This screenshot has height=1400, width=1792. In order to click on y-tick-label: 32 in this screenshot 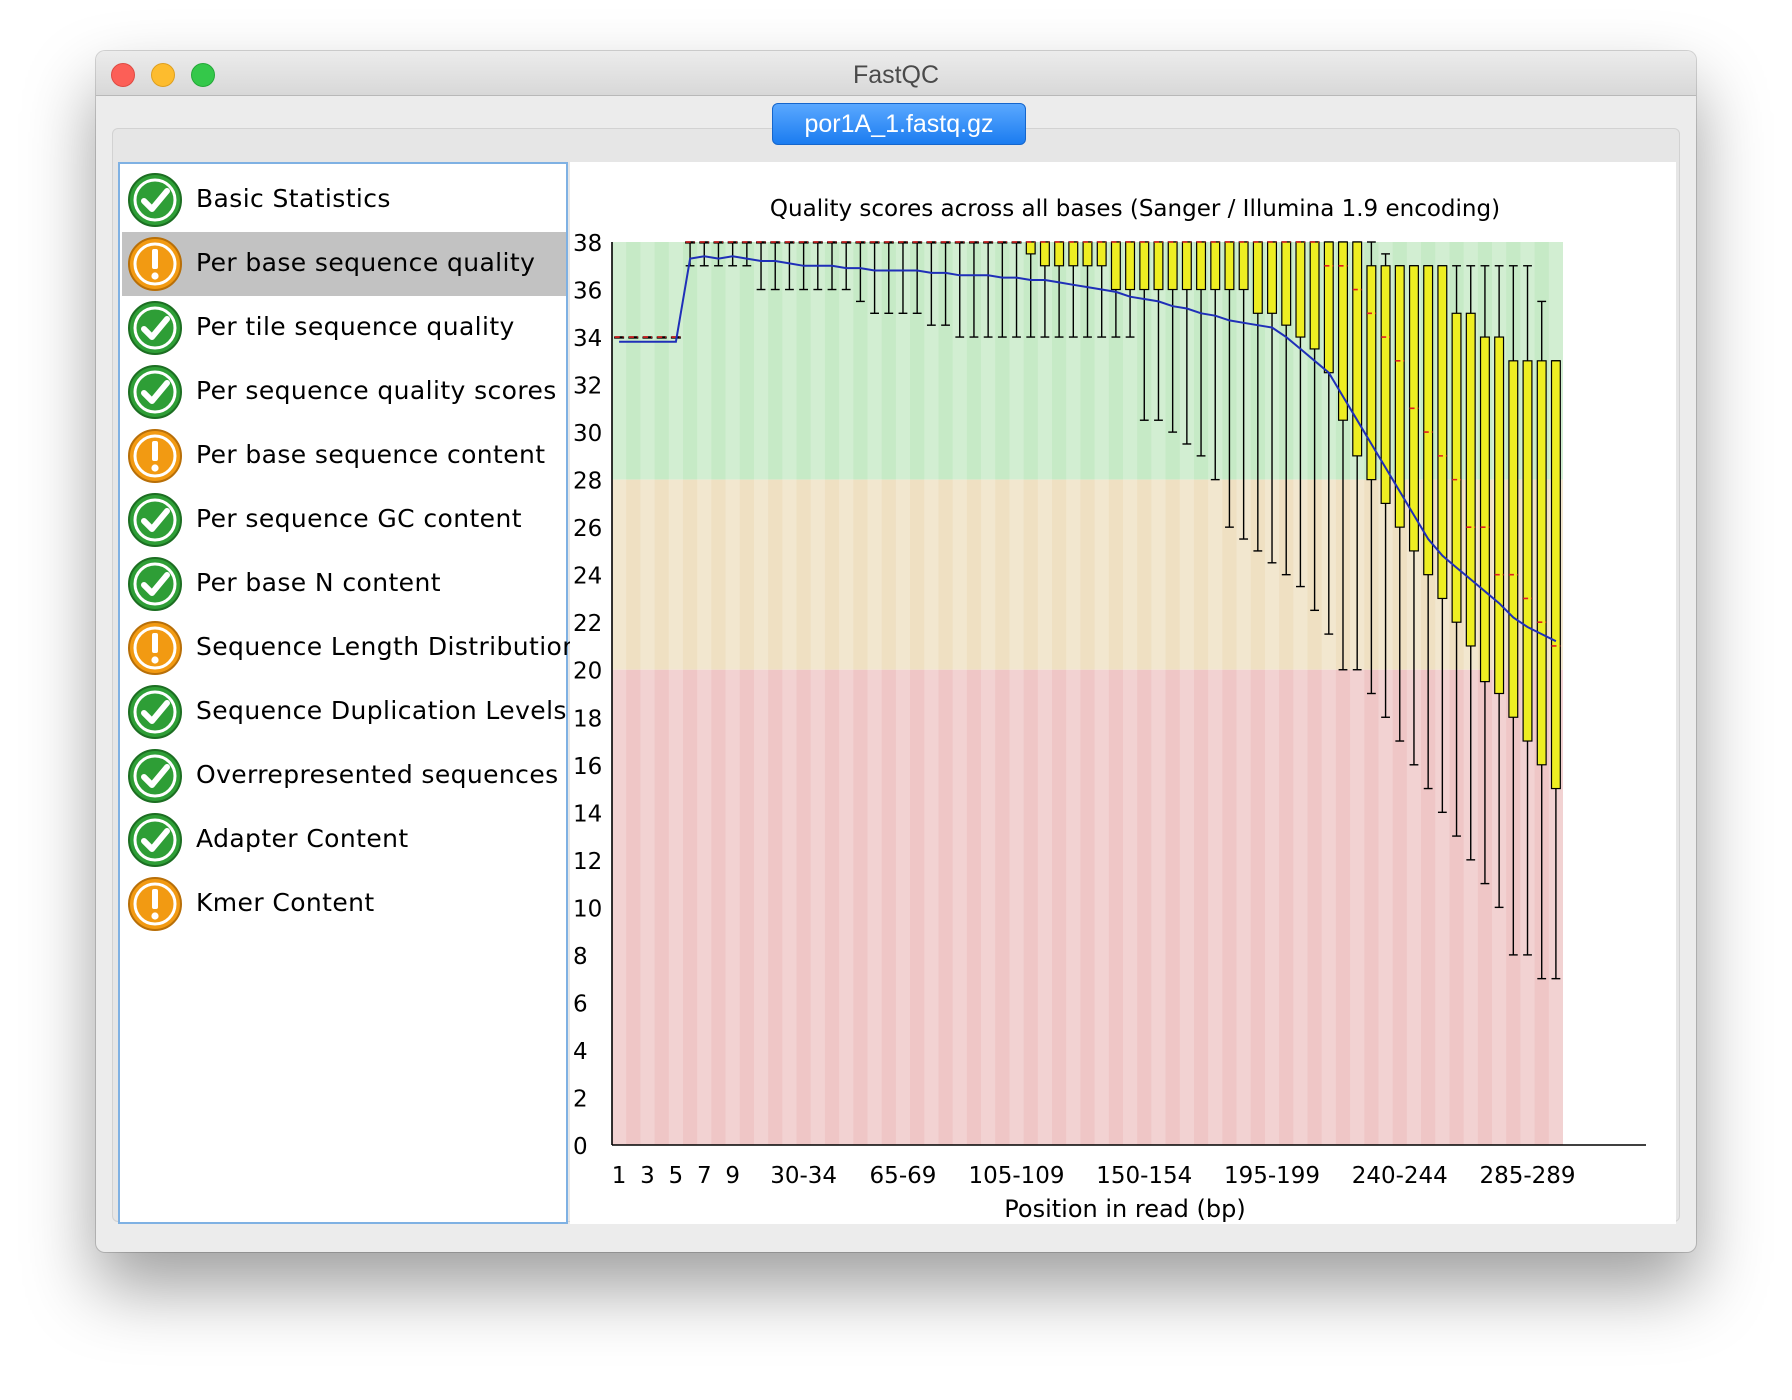, I will do `click(587, 387)`.